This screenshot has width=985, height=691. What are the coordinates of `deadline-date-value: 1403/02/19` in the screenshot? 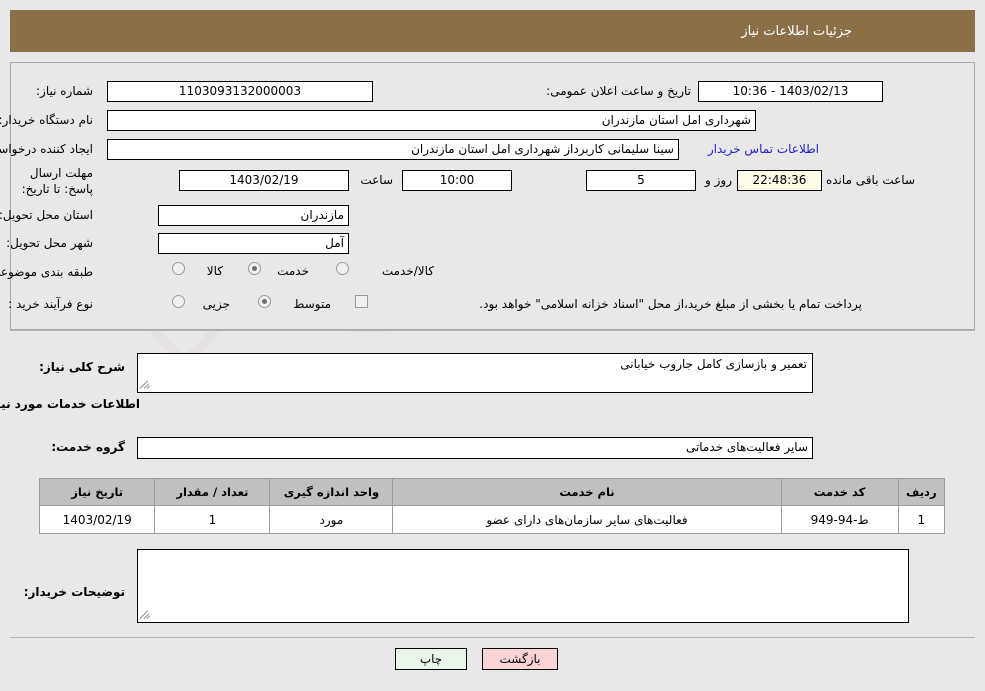 It's located at (264, 180).